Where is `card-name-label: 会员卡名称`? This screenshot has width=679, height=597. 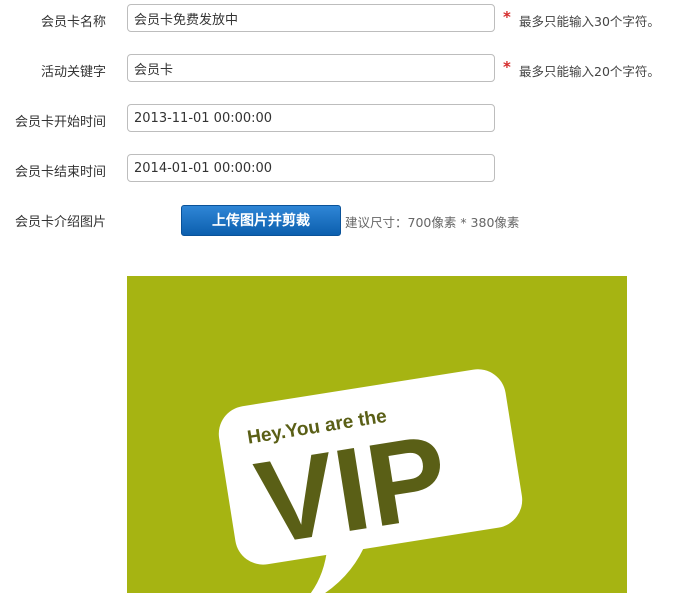 card-name-label: 会员卡名称 is located at coordinates (73, 22).